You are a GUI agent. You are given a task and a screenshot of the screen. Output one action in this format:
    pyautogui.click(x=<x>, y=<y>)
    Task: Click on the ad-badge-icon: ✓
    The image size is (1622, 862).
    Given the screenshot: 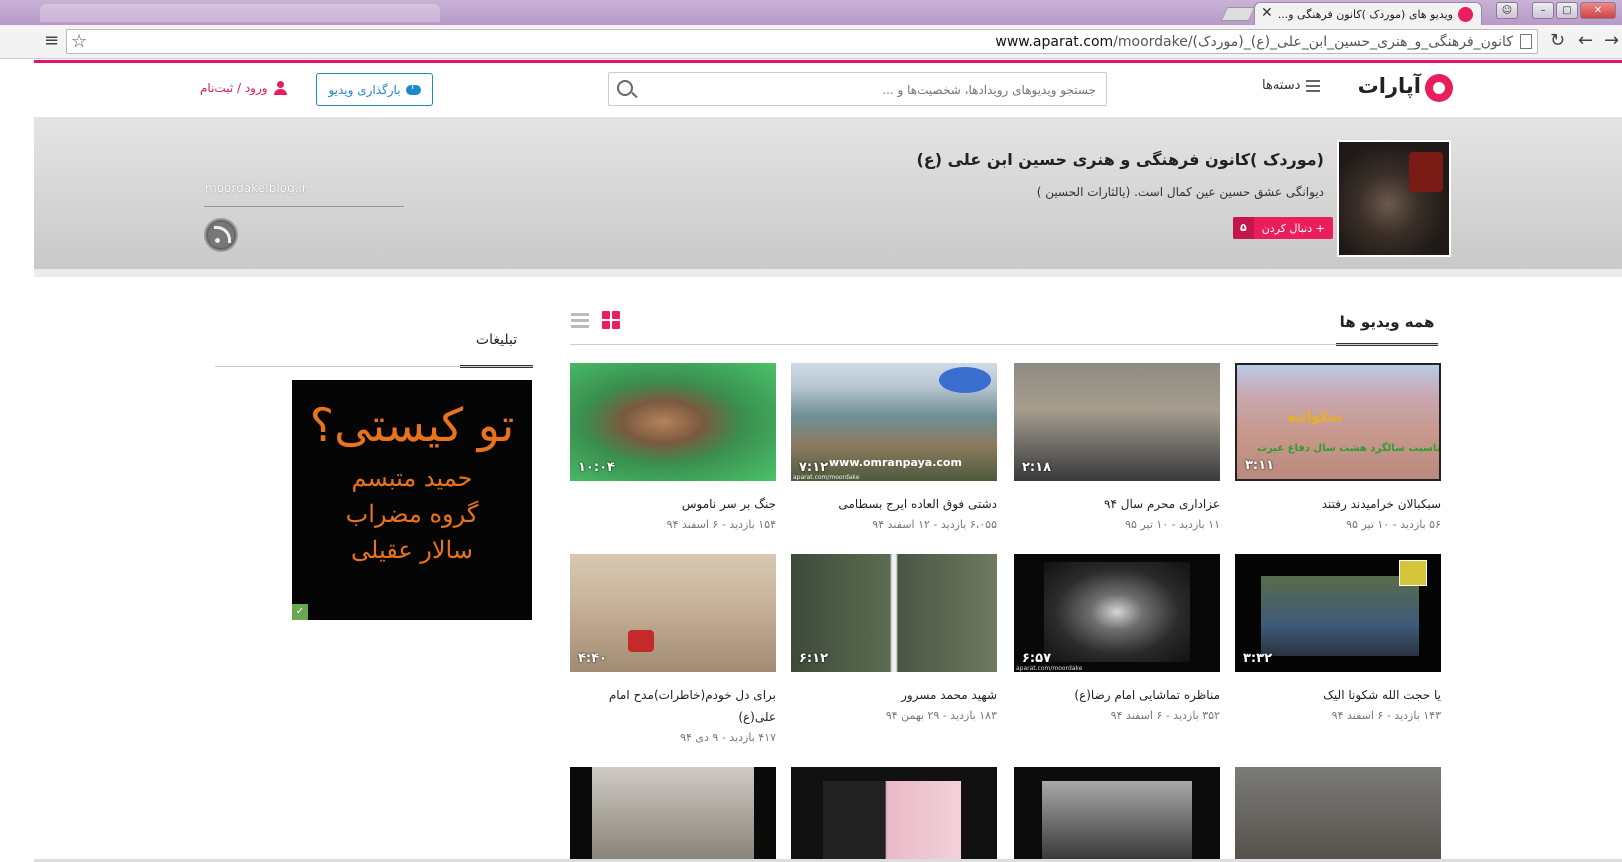 What is the action you would take?
    pyautogui.click(x=300, y=612)
    